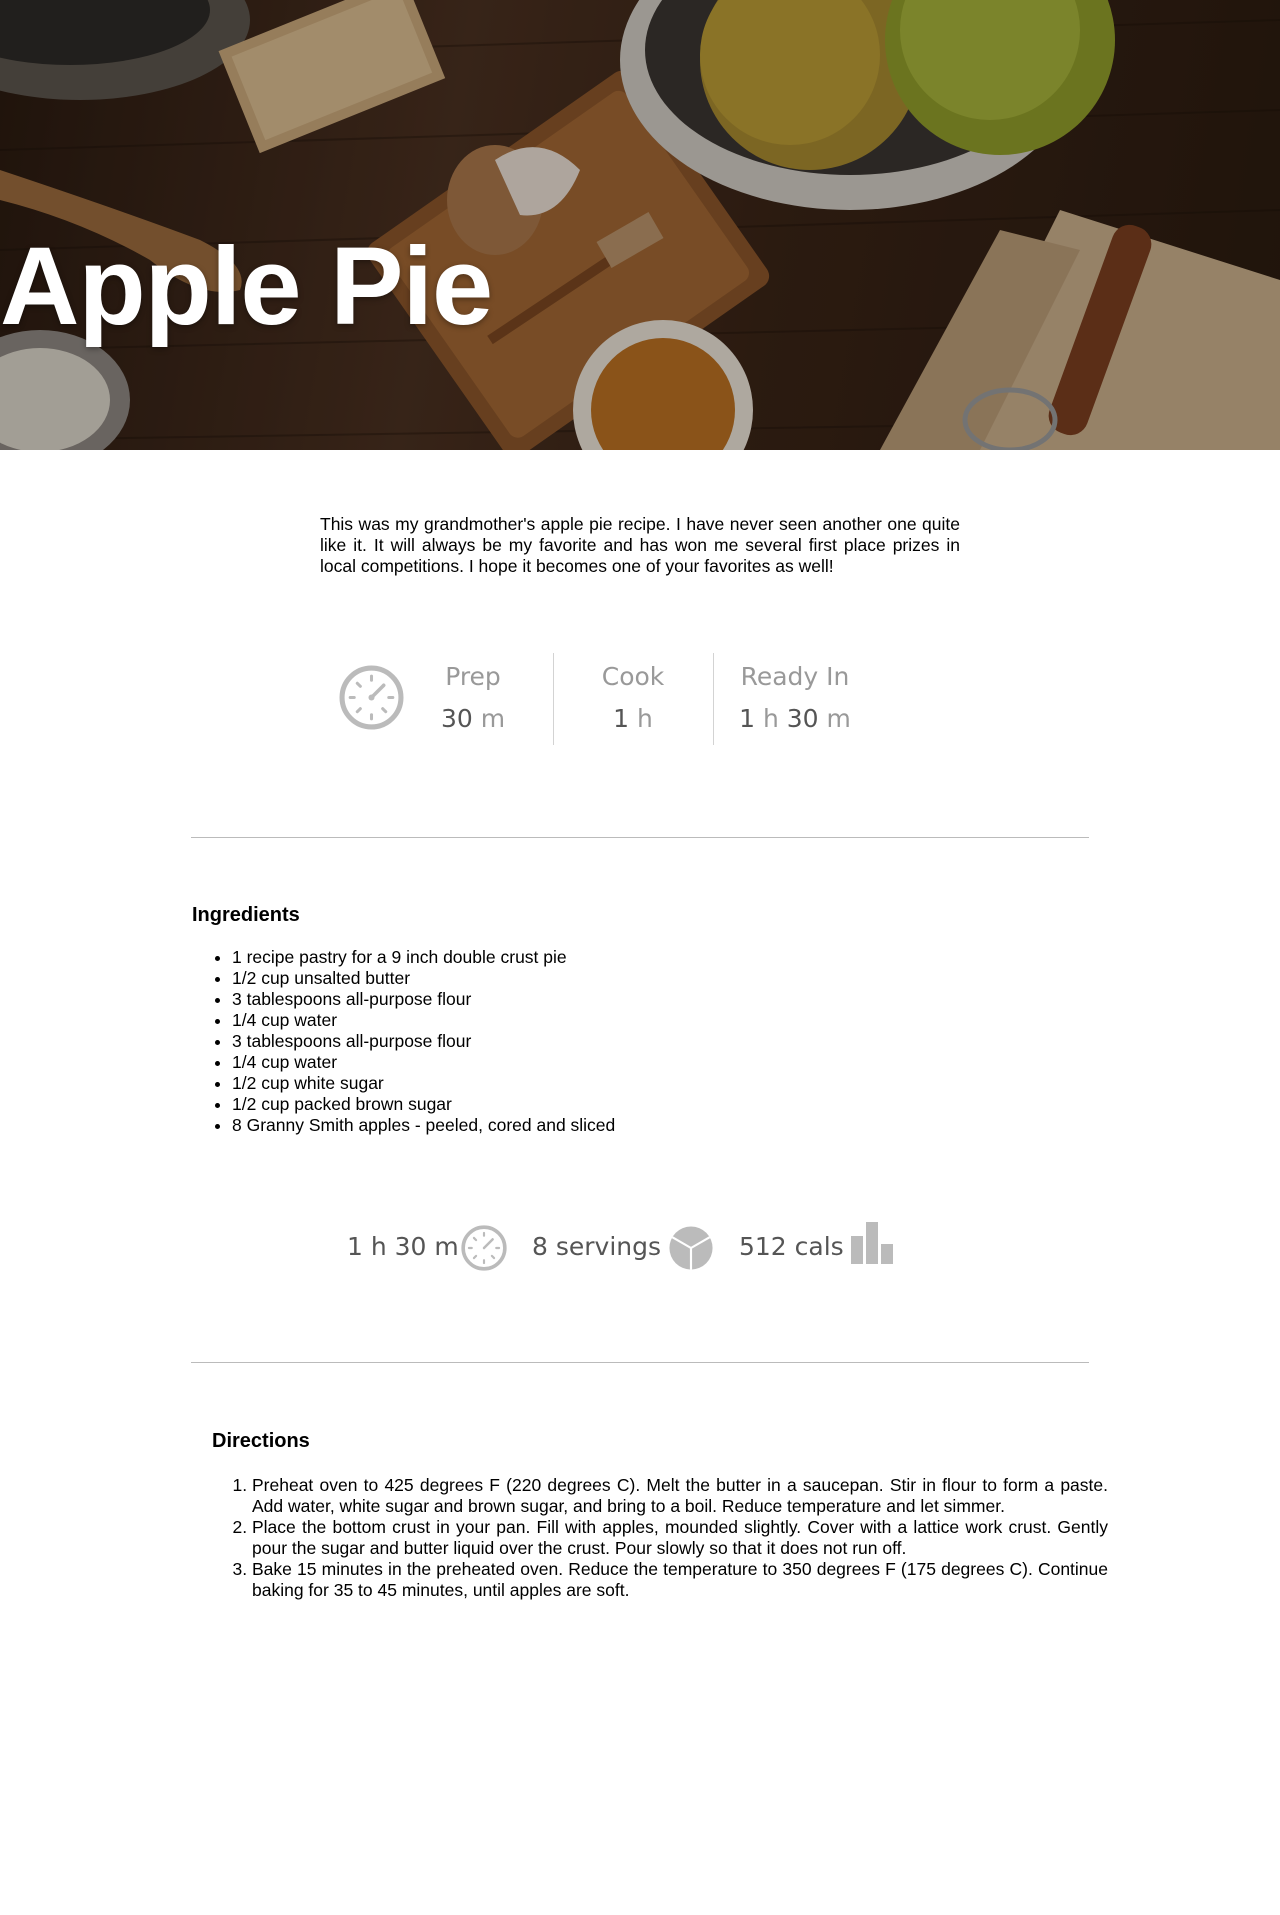 The image size is (1280, 1915). What do you see at coordinates (473, 676) in the screenshot?
I see `prep-label: Prep` at bounding box center [473, 676].